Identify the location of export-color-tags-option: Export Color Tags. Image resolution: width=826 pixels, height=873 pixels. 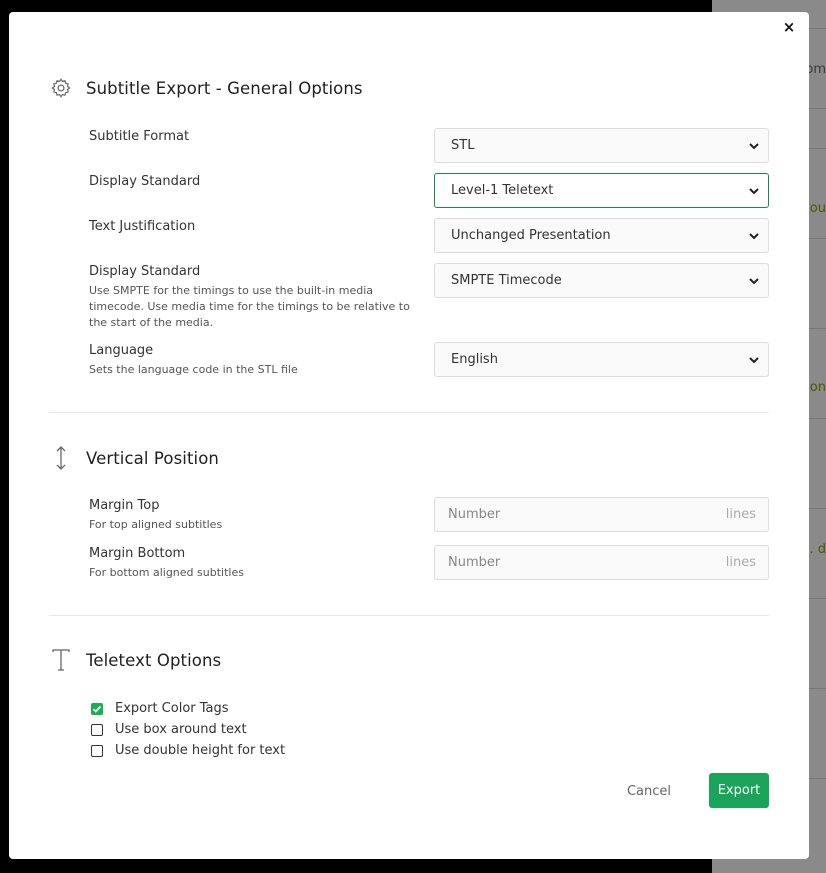
(160, 708).